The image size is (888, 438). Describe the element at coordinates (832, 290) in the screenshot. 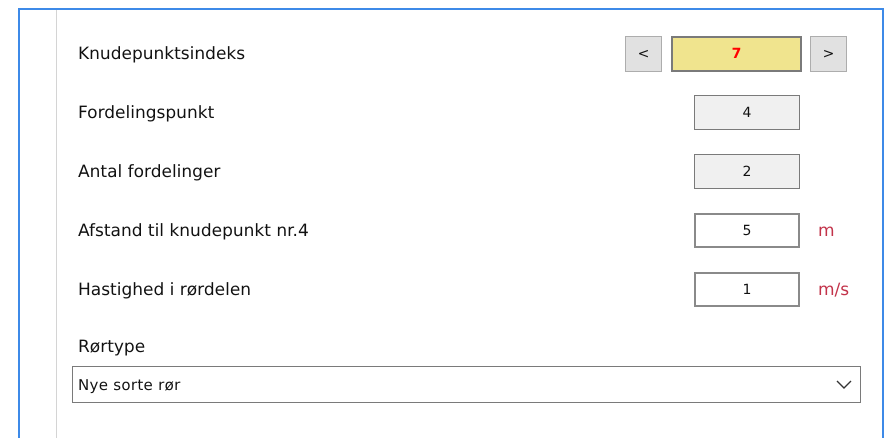

I see `unit-label: m/s` at that location.